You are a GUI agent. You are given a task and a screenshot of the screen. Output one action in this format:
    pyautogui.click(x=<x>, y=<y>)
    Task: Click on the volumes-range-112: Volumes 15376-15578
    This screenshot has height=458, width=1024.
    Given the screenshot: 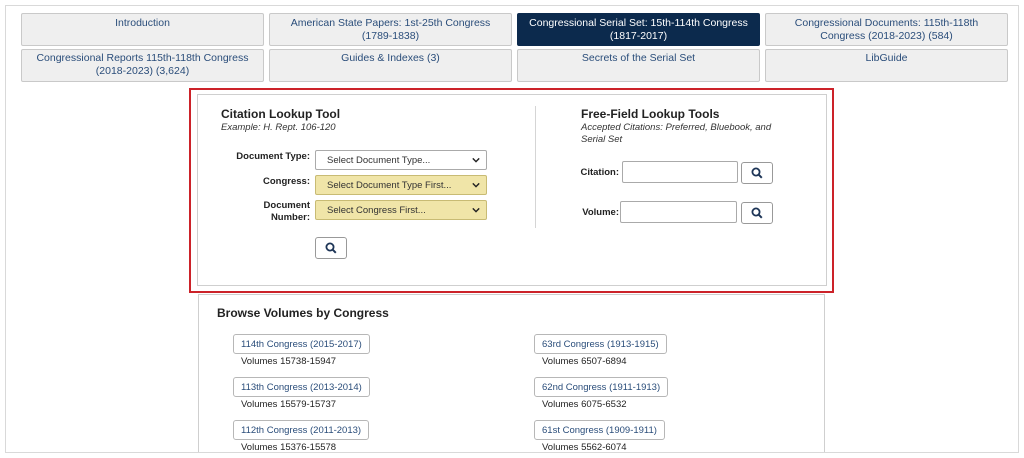 What is the action you would take?
    pyautogui.click(x=289, y=447)
    